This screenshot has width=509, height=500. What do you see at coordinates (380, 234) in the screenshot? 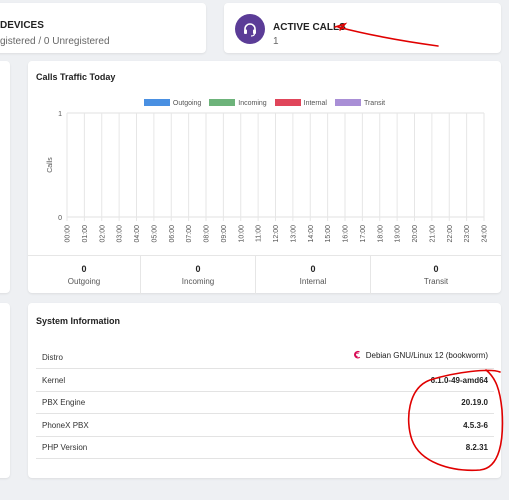
I see `x-tick-label: 18:00` at bounding box center [380, 234].